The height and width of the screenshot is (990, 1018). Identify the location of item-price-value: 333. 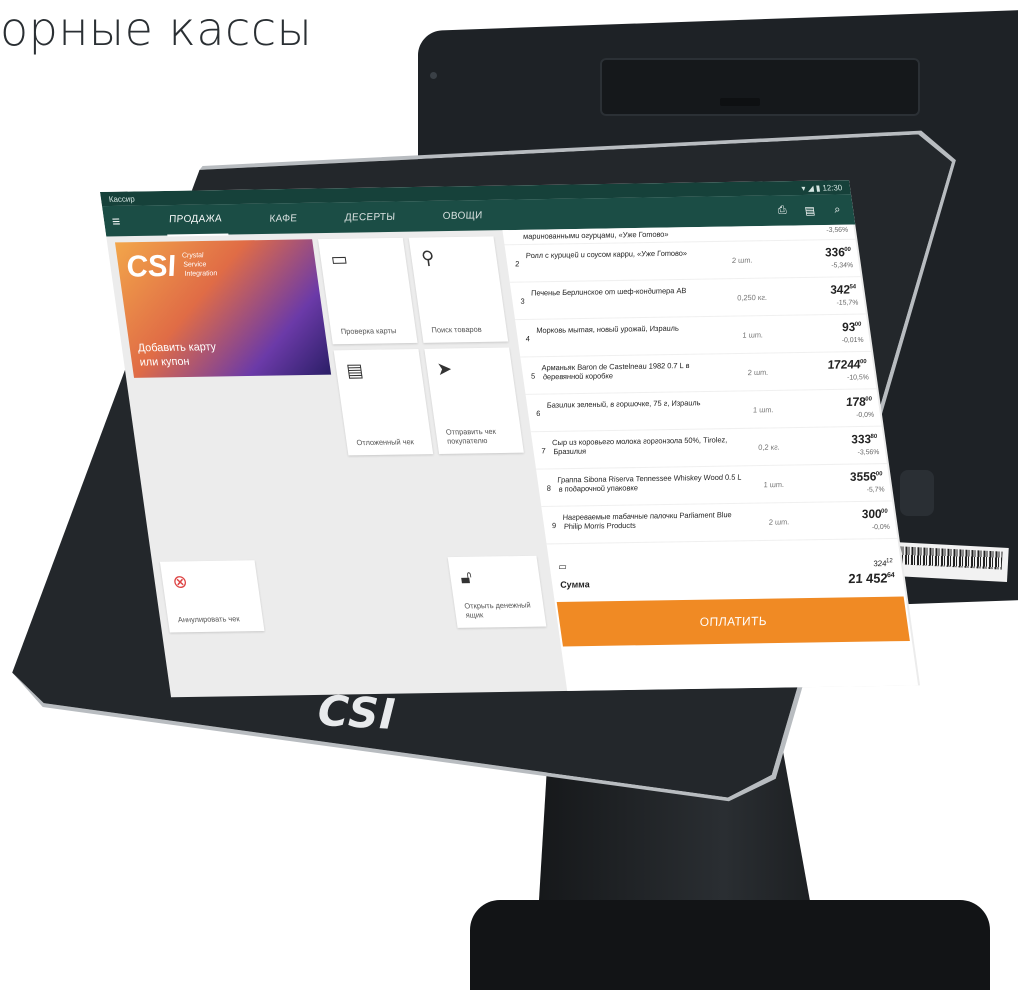
(861, 439).